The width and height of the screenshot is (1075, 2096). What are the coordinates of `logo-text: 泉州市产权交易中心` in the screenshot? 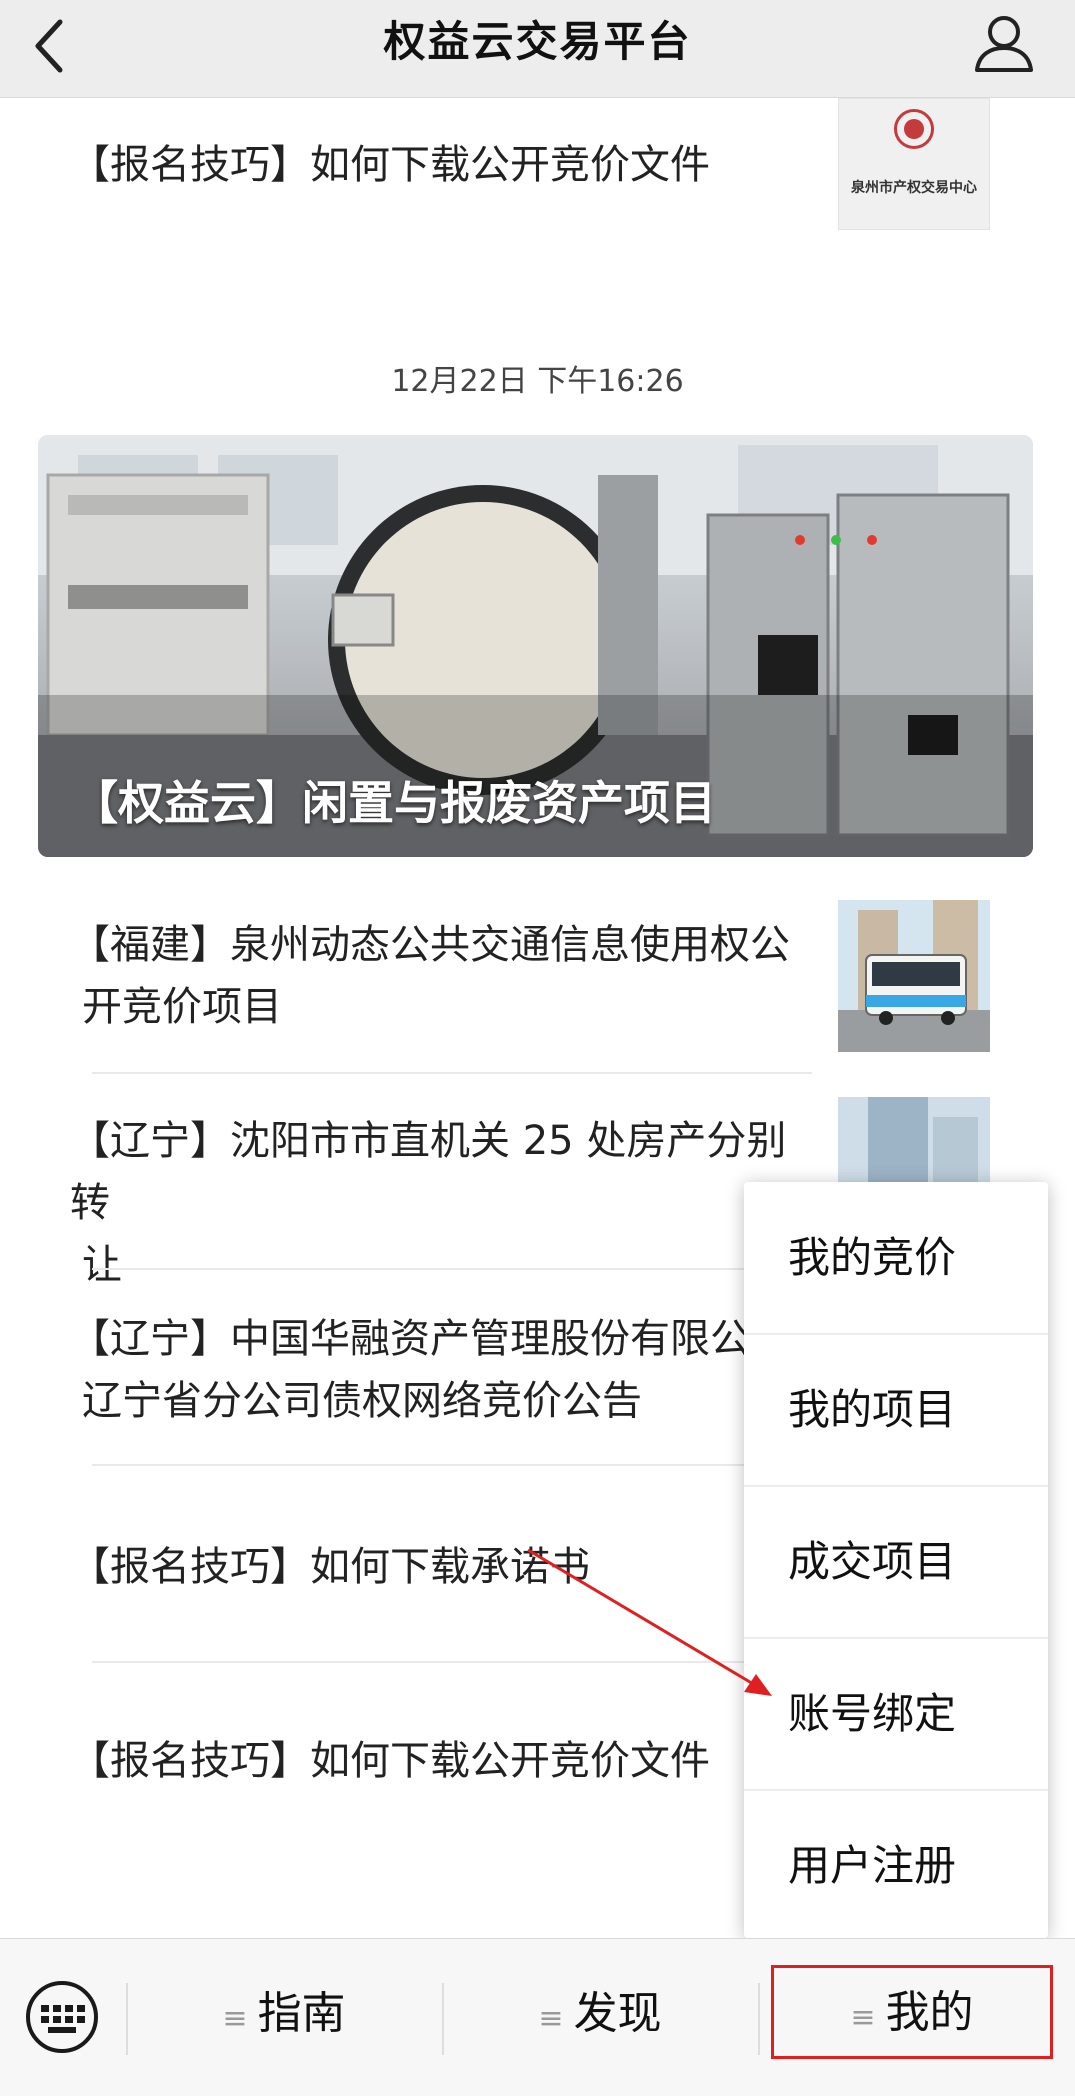 It's located at (914, 188).